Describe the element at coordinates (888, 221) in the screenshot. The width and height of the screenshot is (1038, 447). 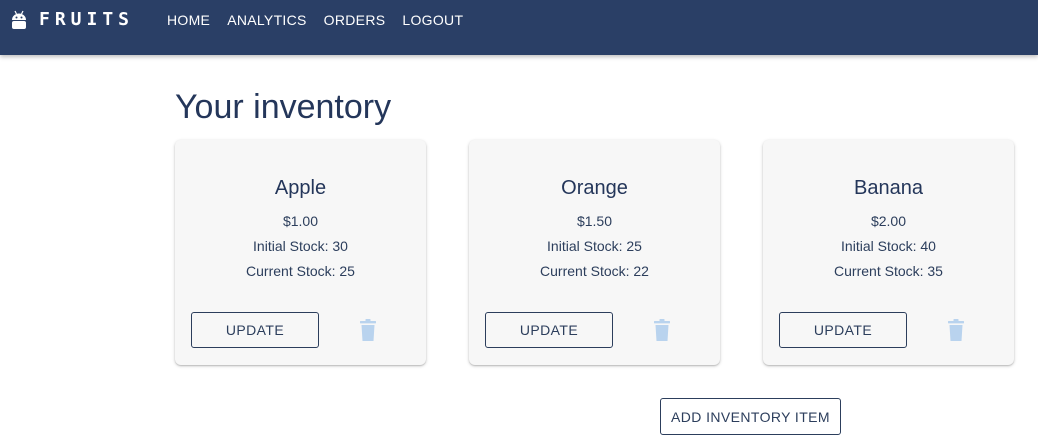
I see `card-price: $2.00` at that location.